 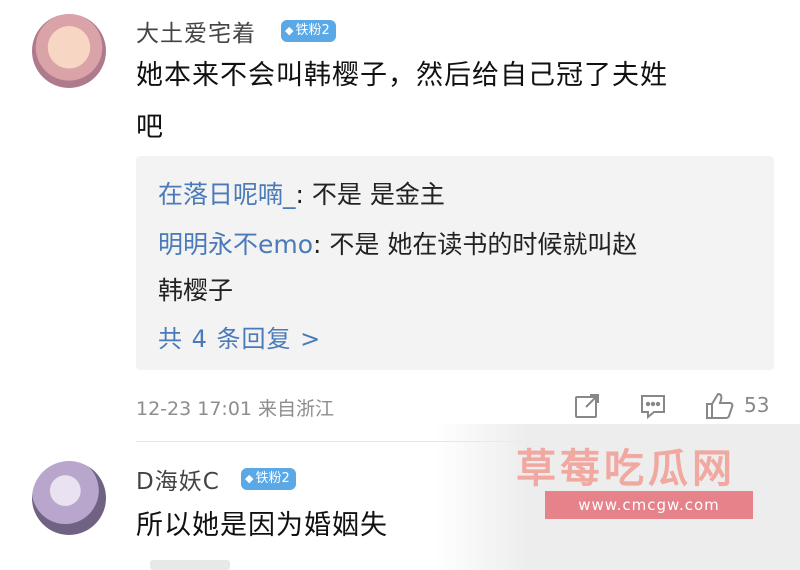 I want to click on watermark-title: 草莓吃瓜网, so click(x=626, y=469).